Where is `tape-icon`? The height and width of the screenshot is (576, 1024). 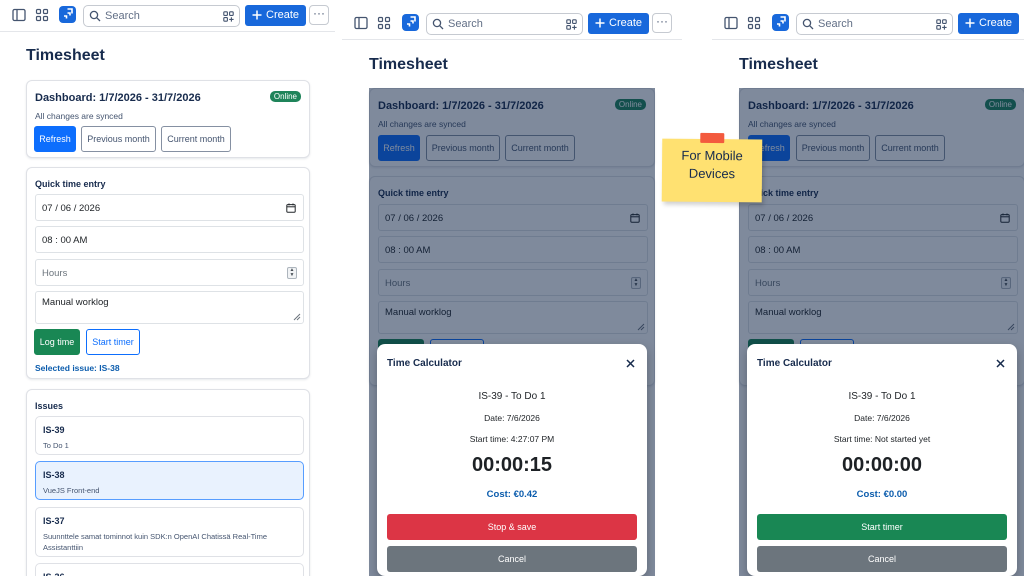 tape-icon is located at coordinates (712, 138).